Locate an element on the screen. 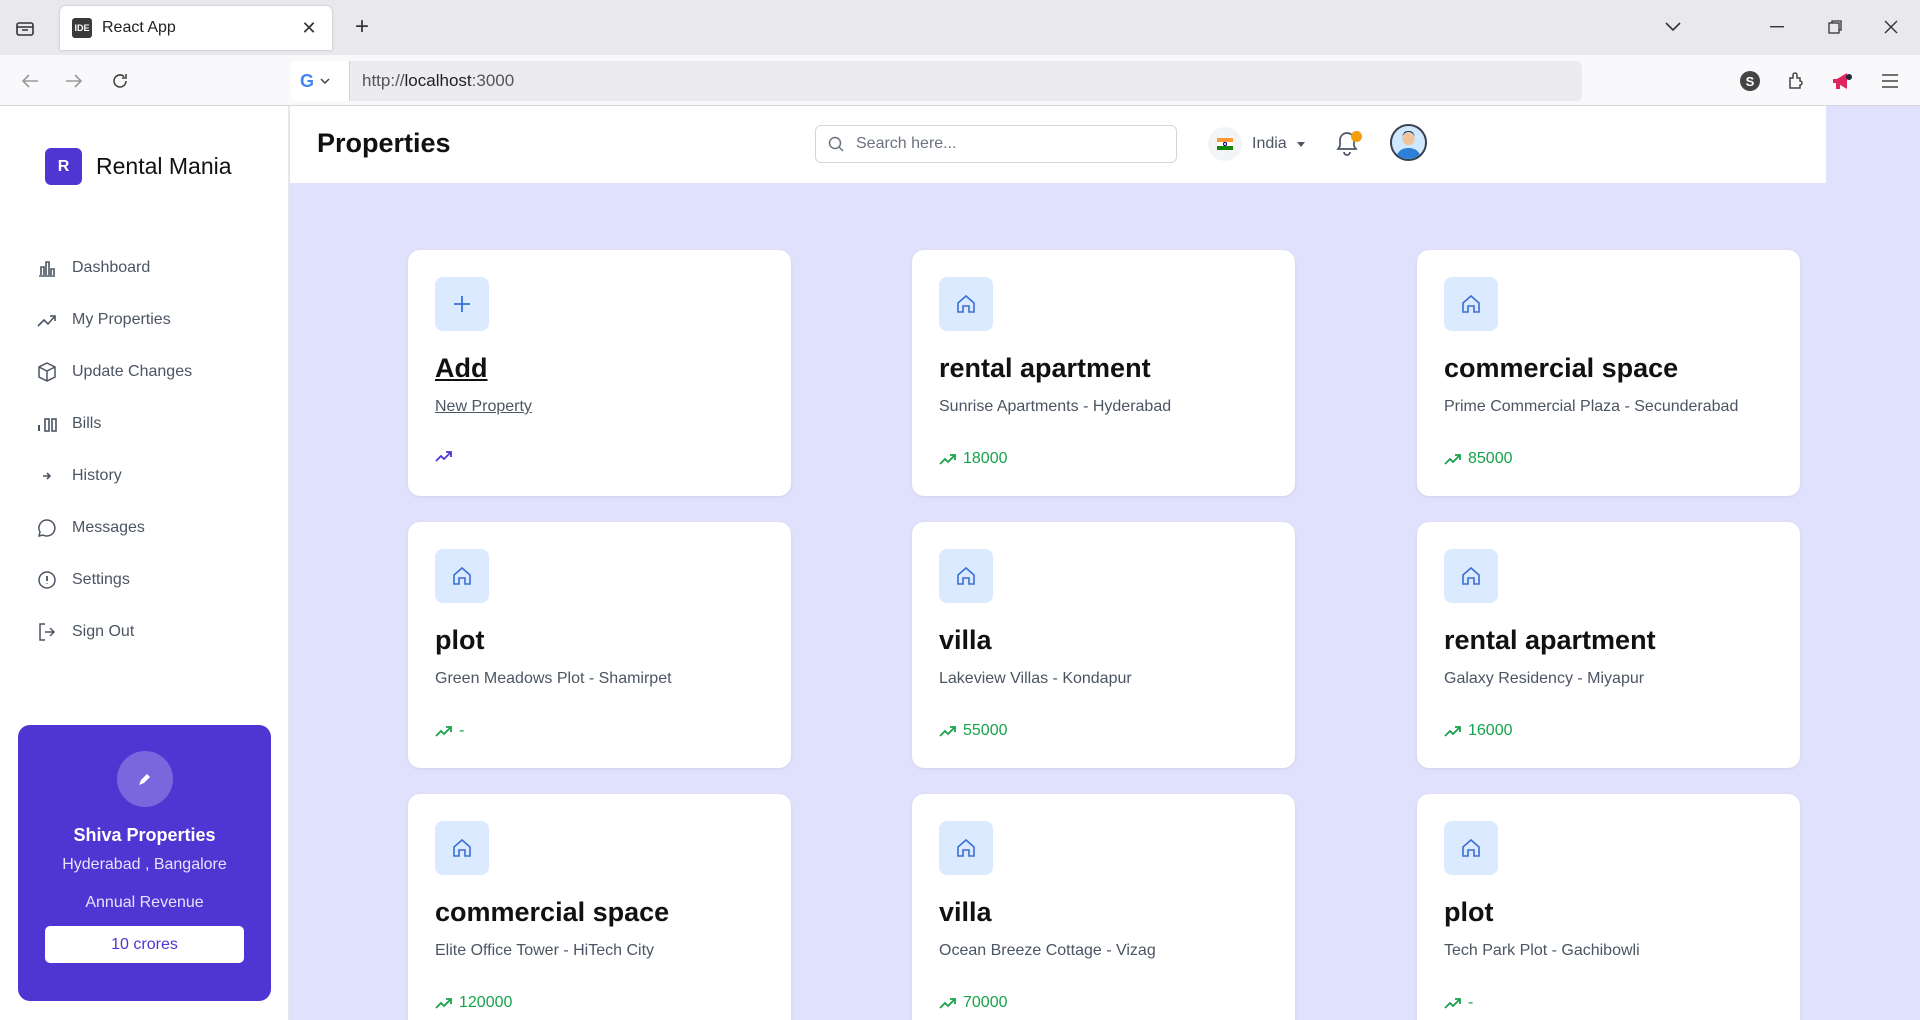  message-icon is located at coordinates (47, 528).